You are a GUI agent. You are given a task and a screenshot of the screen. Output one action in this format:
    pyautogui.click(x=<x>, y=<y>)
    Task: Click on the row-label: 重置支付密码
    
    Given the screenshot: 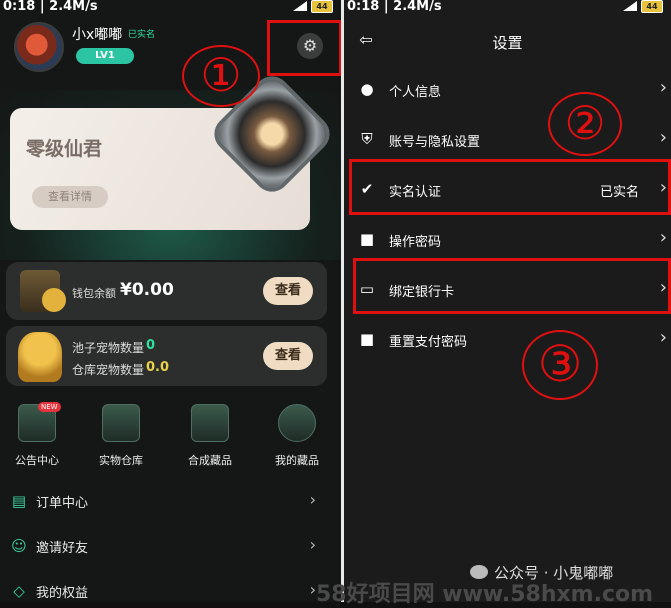 What is the action you would take?
    pyautogui.click(x=428, y=342)
    